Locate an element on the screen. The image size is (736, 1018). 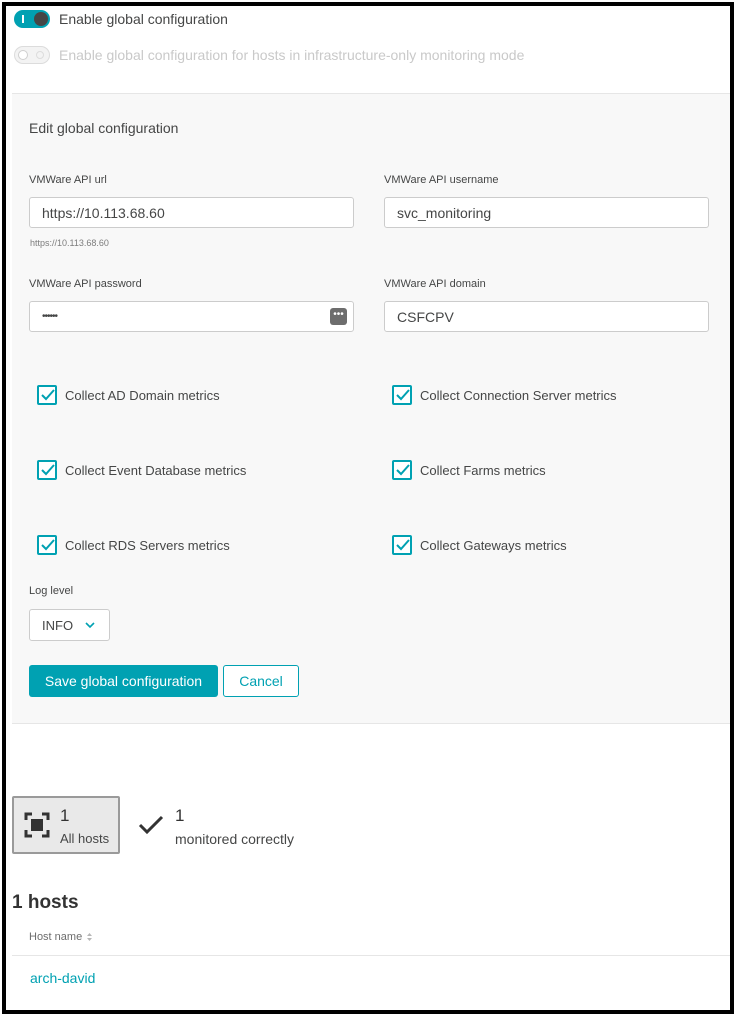
api-username-label: VMWare API username is located at coordinates (441, 180).